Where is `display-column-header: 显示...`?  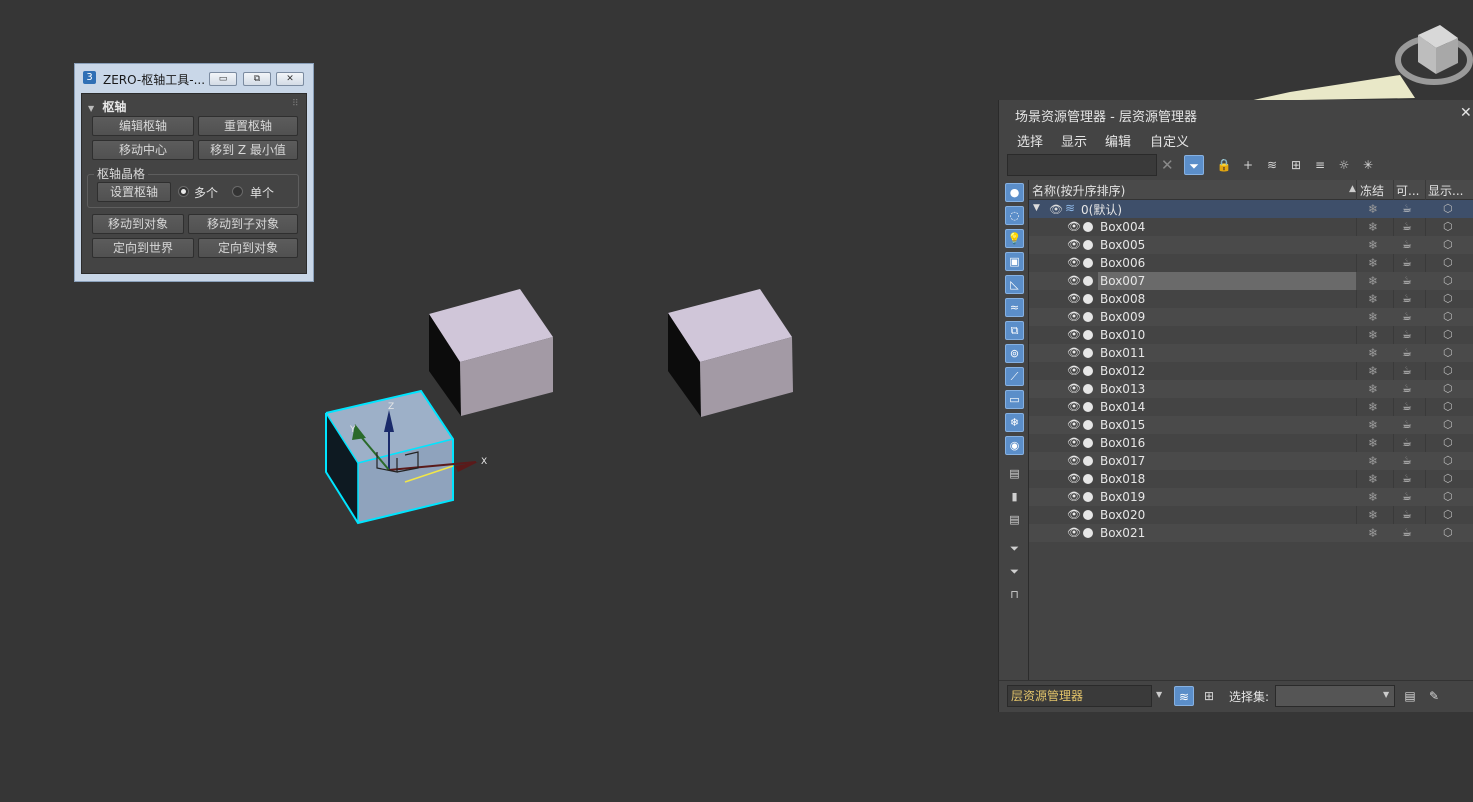 display-column-header: 显示... is located at coordinates (1450, 190).